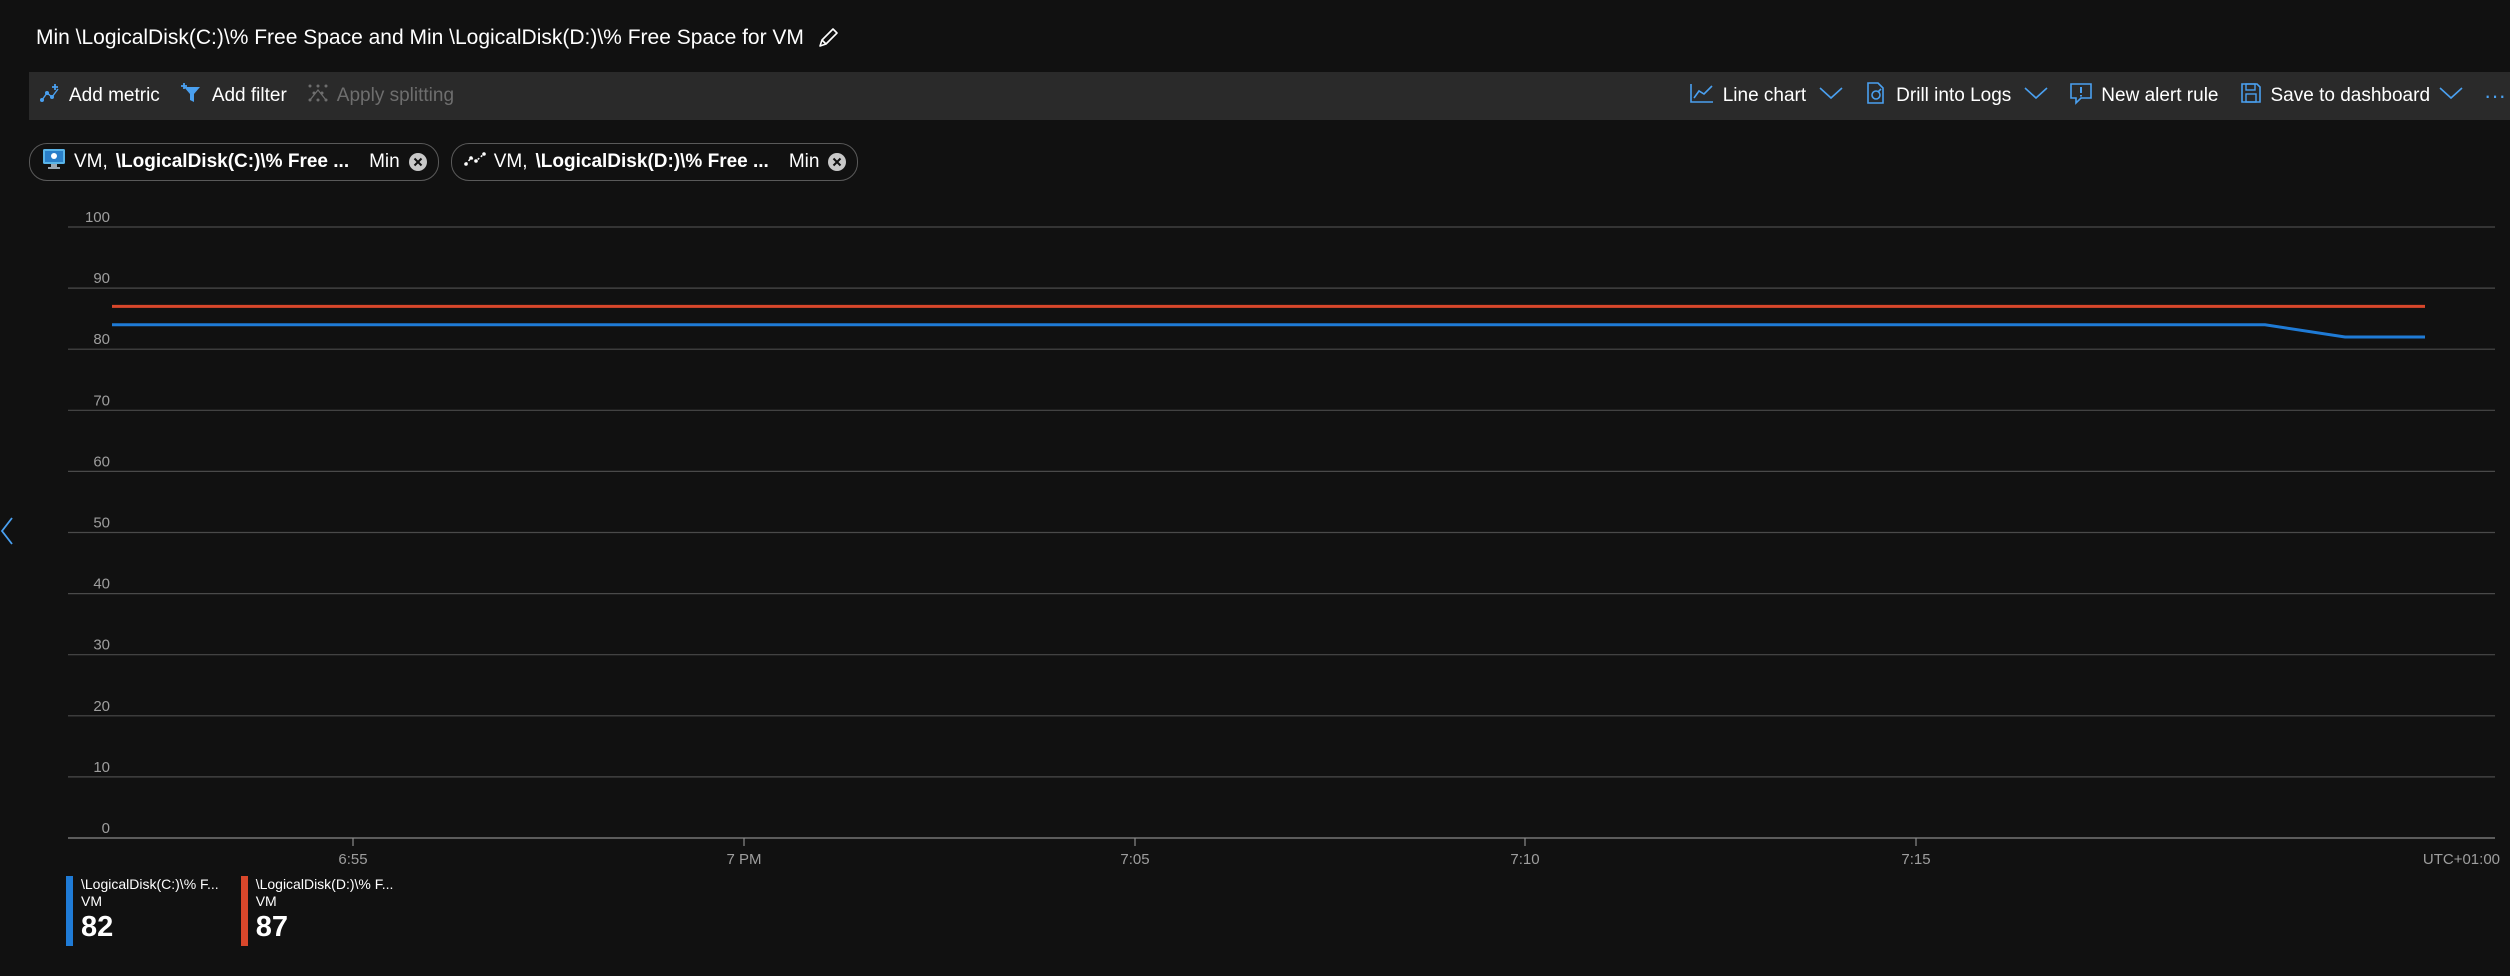 This screenshot has width=2510, height=976. Describe the element at coordinates (101, 523) in the screenshot. I see `y-tick-label: 50` at that location.